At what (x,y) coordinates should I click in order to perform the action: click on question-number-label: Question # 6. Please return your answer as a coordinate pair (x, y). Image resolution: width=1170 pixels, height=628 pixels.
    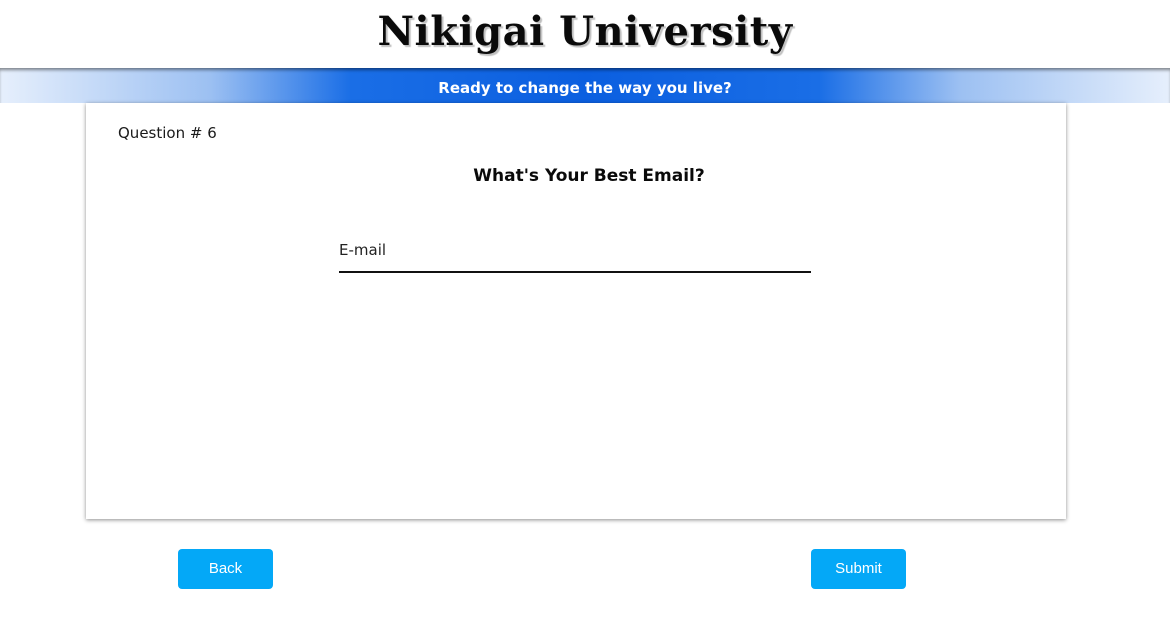
    Looking at the image, I should click on (167, 133).